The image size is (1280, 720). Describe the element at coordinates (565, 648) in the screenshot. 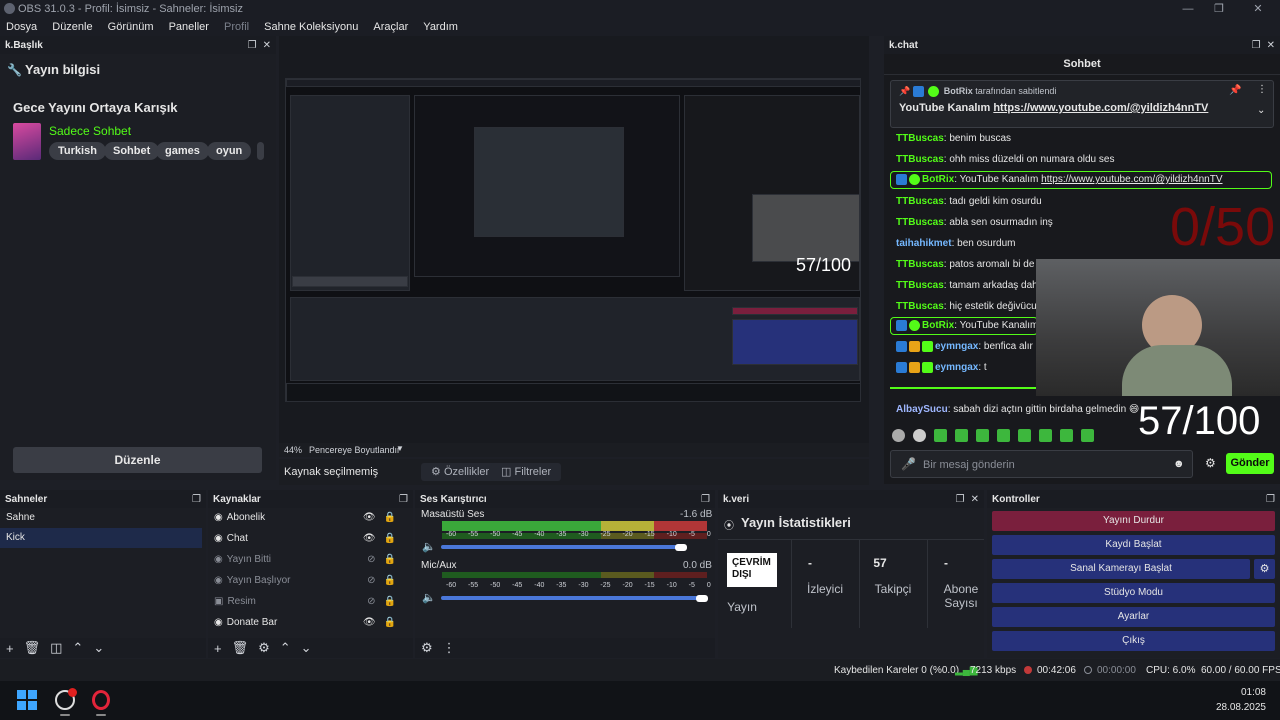

I see `mixer-toolbar: ⚙ ⋮` at that location.